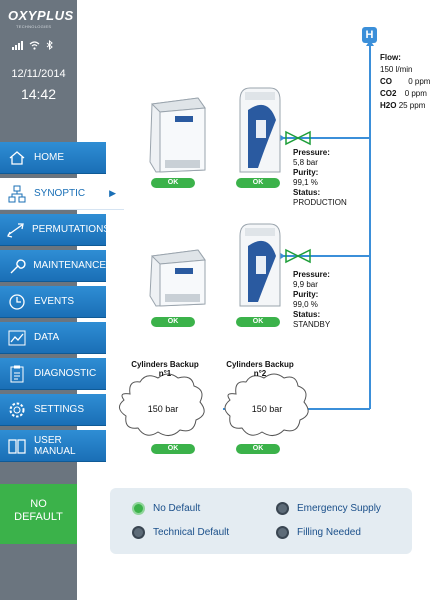 The height and width of the screenshot is (600, 443). I want to click on signal-icon, so click(17, 45).